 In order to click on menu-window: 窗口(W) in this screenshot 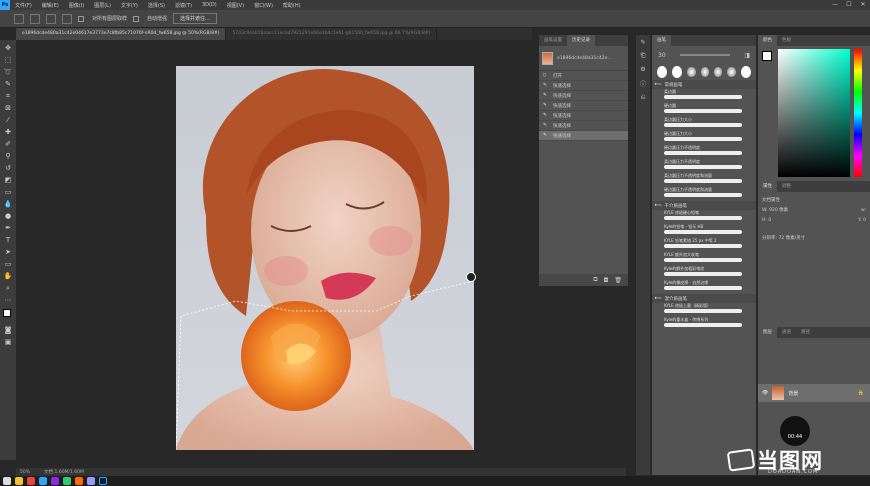, I will do `click(263, 5)`.